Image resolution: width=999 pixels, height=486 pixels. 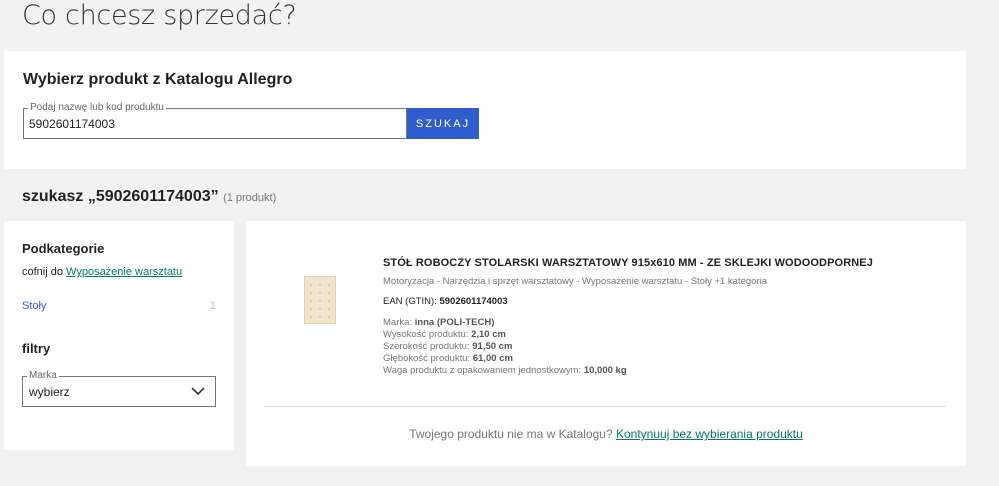 I want to click on subcategory-label: Stoły, so click(x=34, y=306).